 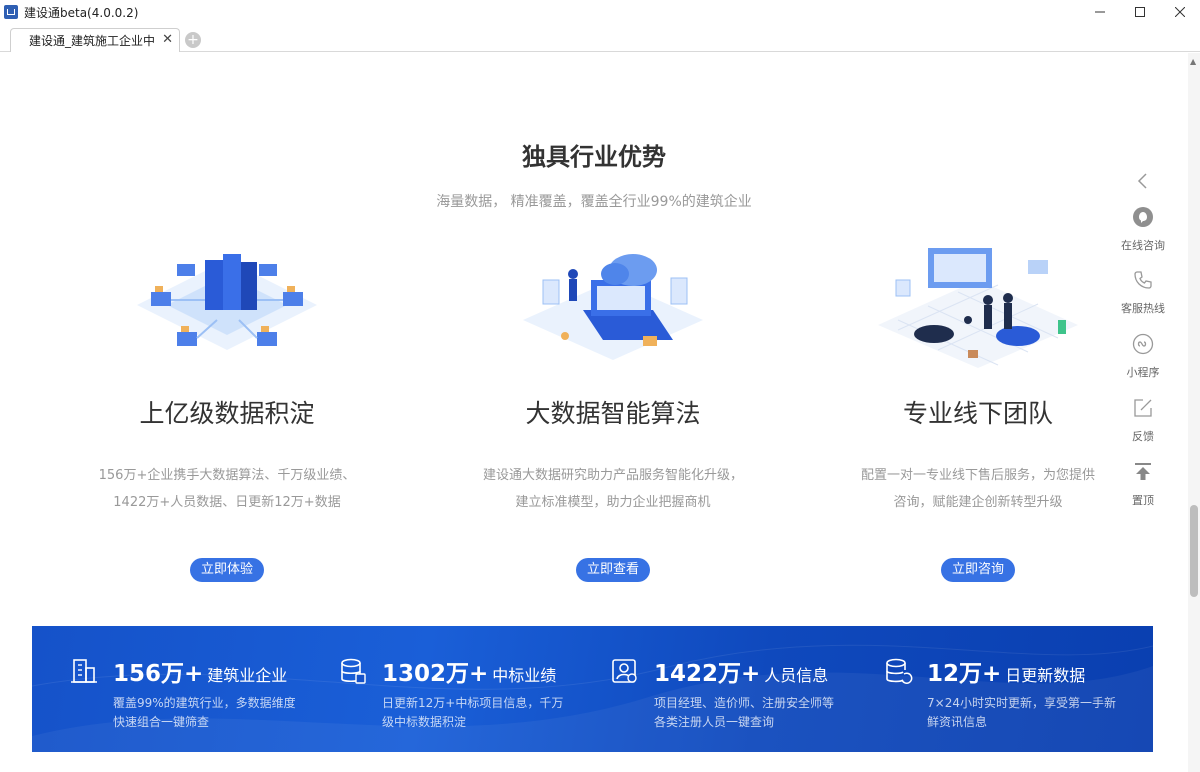 What do you see at coordinates (1143, 372) in the screenshot?
I see `toolbar-label: 小程序` at bounding box center [1143, 372].